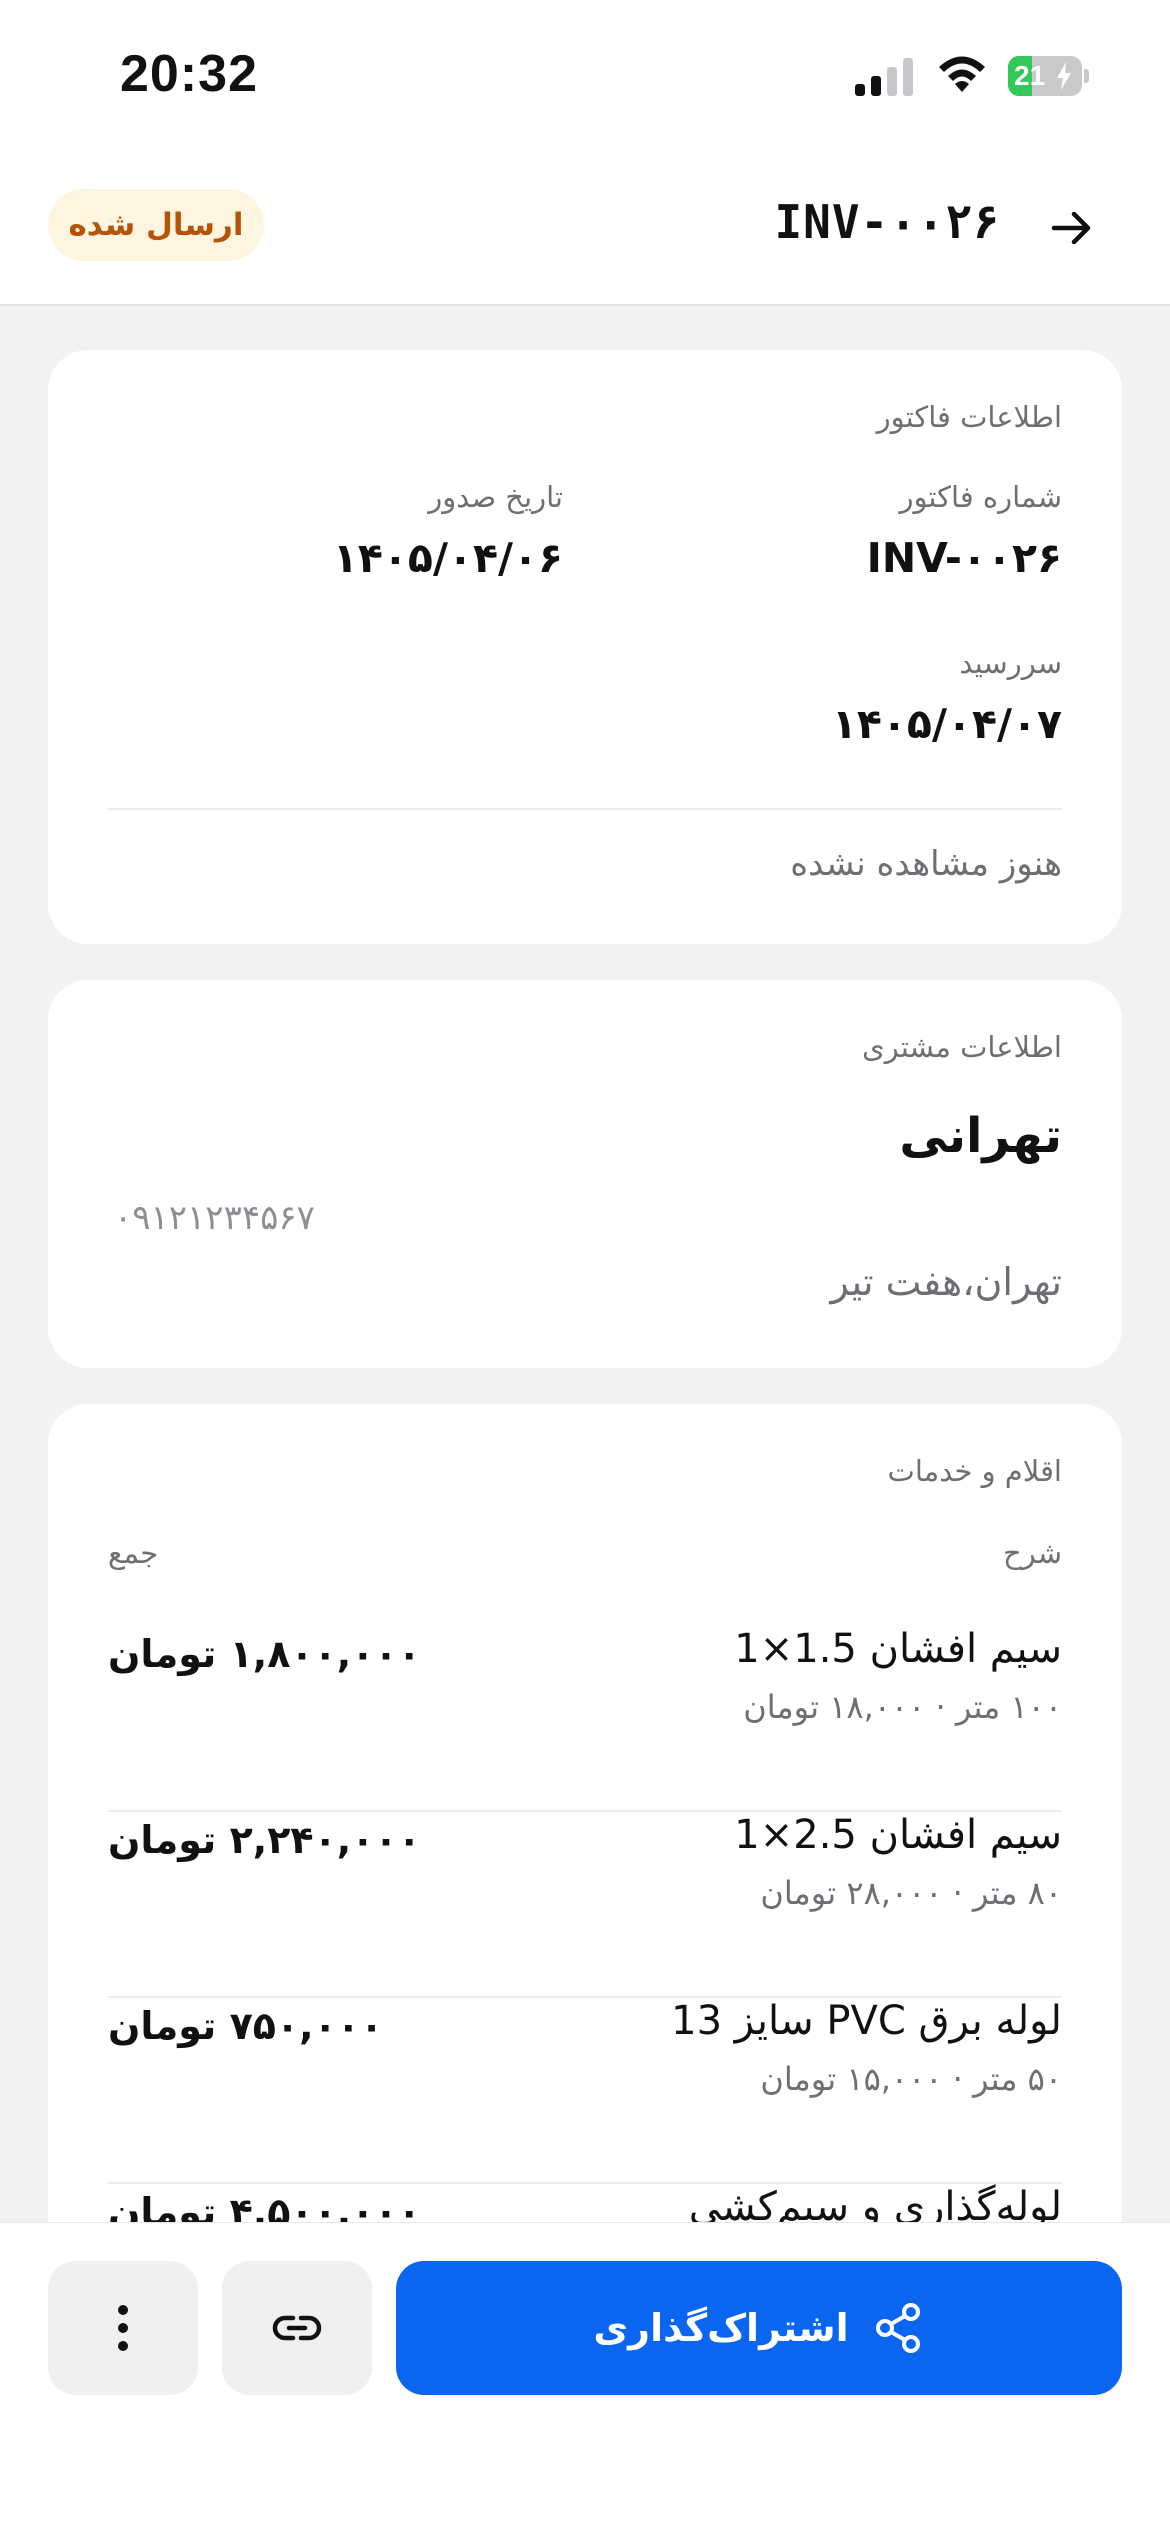 The width and height of the screenshot is (1170, 2532). Describe the element at coordinates (1048, 76) in the screenshot. I see `battery-indicator: 21` at that location.